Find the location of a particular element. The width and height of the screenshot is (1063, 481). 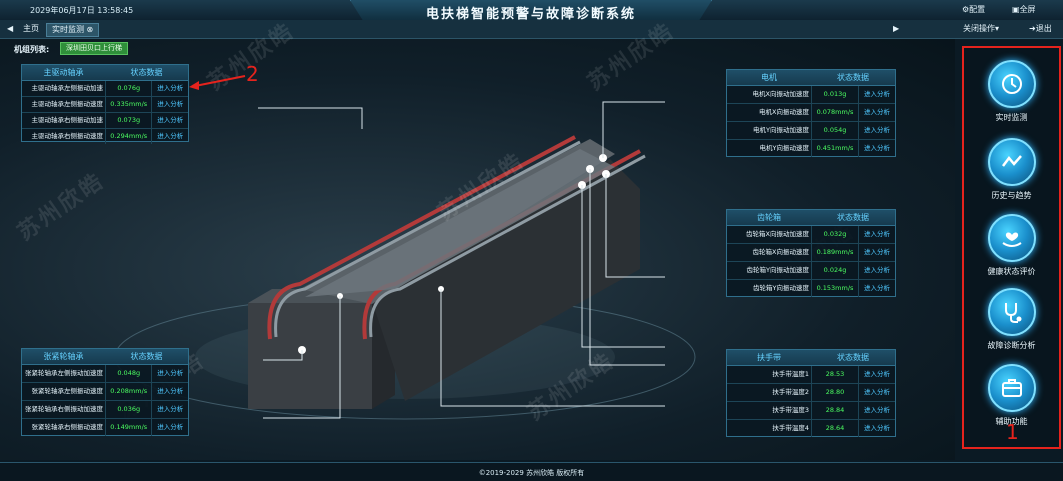

fullscreen-button: ▣全屏 is located at coordinates (1024, 9).